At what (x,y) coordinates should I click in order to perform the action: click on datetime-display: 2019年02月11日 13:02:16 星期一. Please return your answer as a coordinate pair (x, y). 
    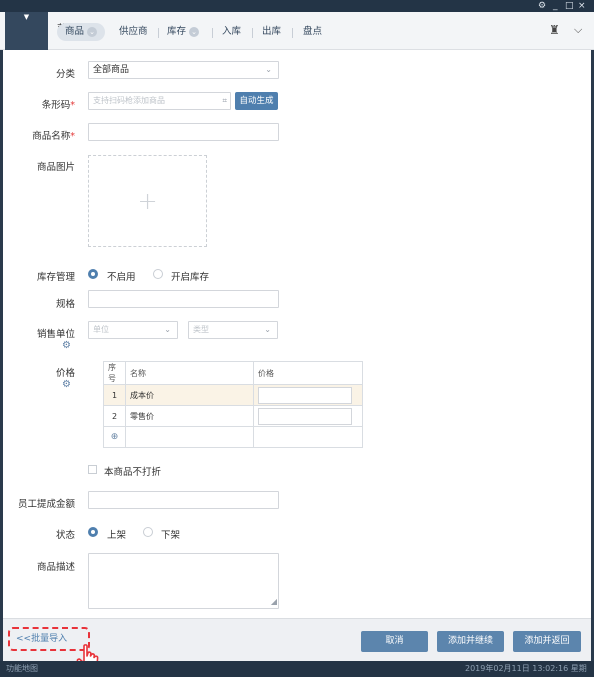
    Looking at the image, I should click on (526, 668).